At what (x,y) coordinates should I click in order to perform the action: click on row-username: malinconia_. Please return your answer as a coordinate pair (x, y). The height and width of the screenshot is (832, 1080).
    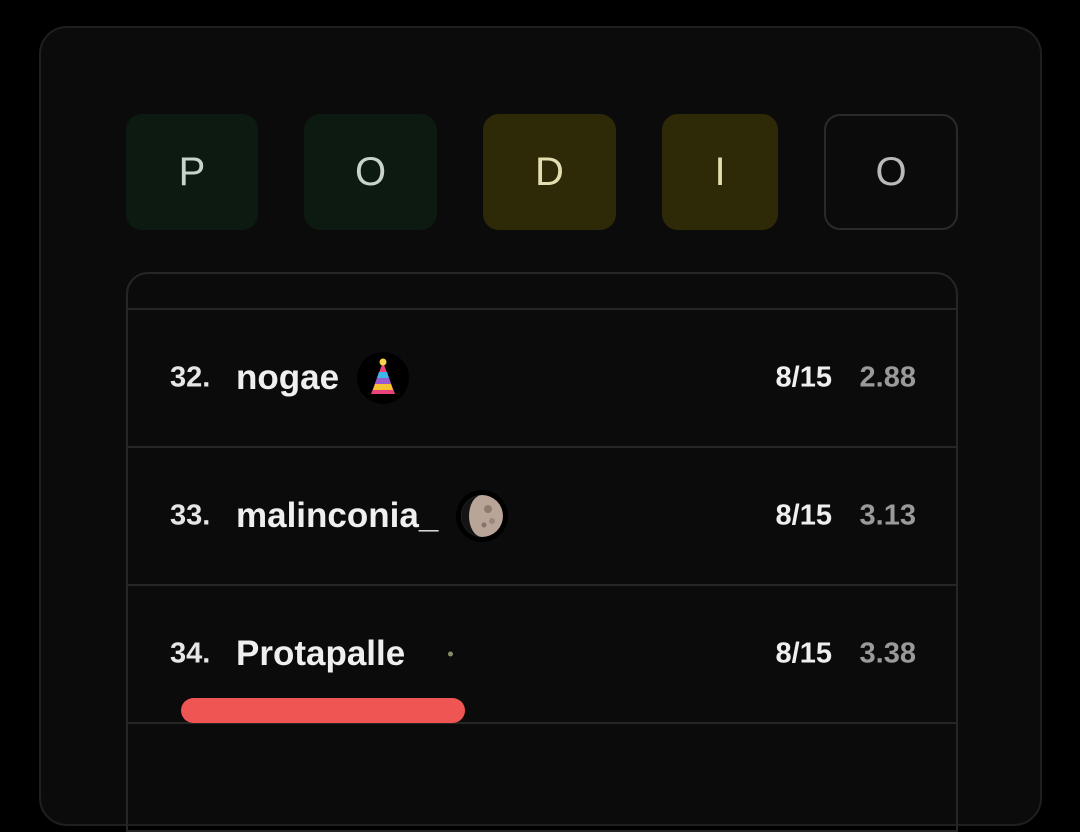
    Looking at the image, I should click on (337, 516).